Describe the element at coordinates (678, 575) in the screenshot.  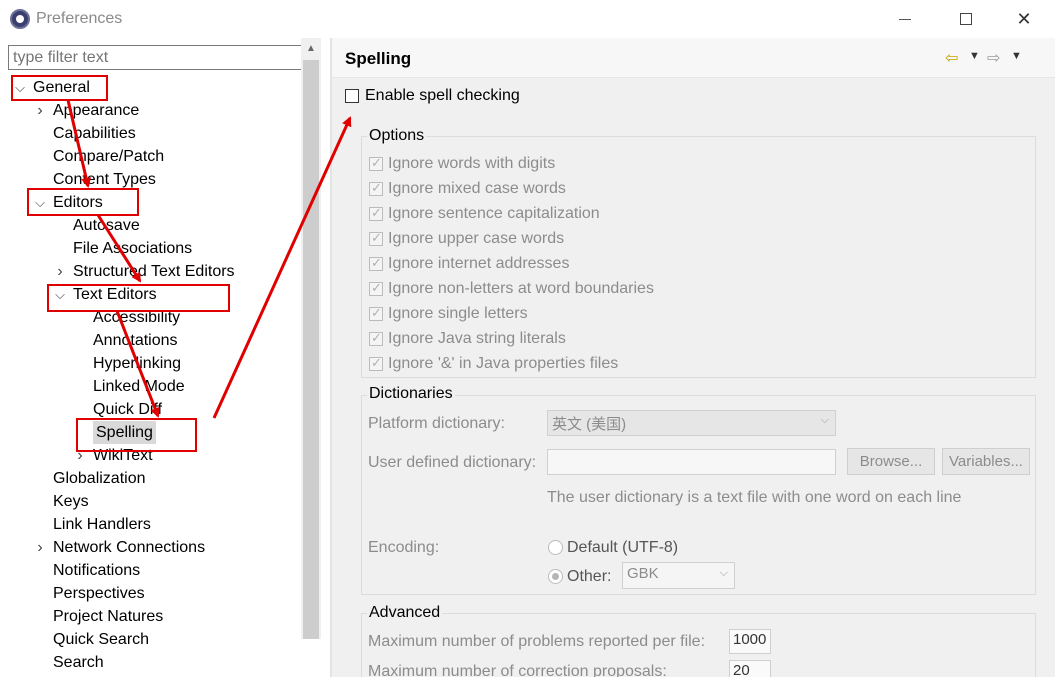
I see `other-encoding-select: GBK ⌵` at that location.